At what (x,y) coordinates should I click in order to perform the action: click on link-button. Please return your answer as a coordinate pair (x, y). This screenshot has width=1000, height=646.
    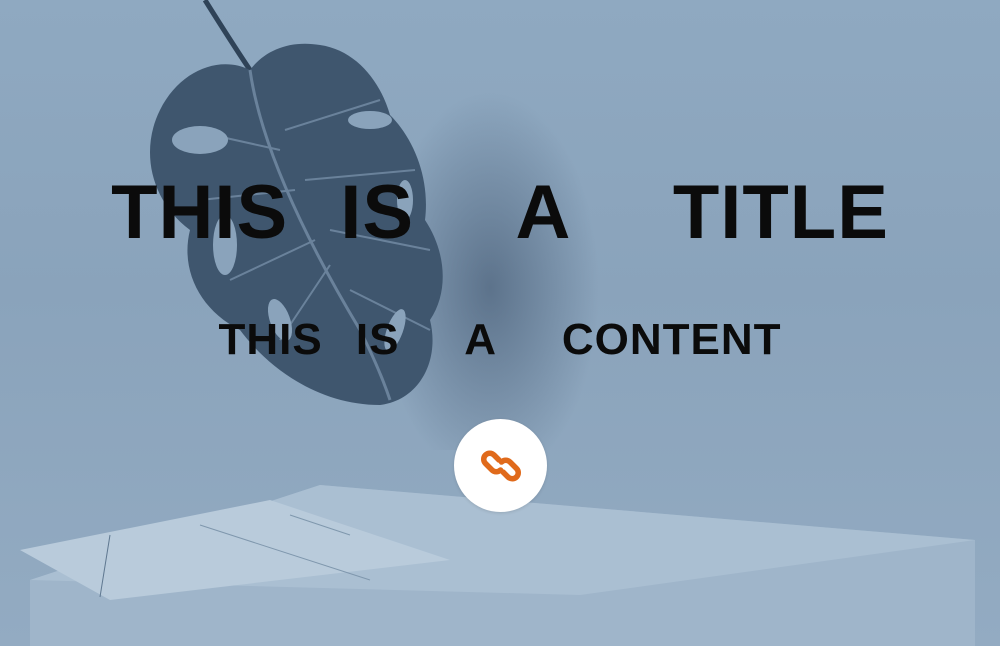
    Looking at the image, I should click on (500, 465).